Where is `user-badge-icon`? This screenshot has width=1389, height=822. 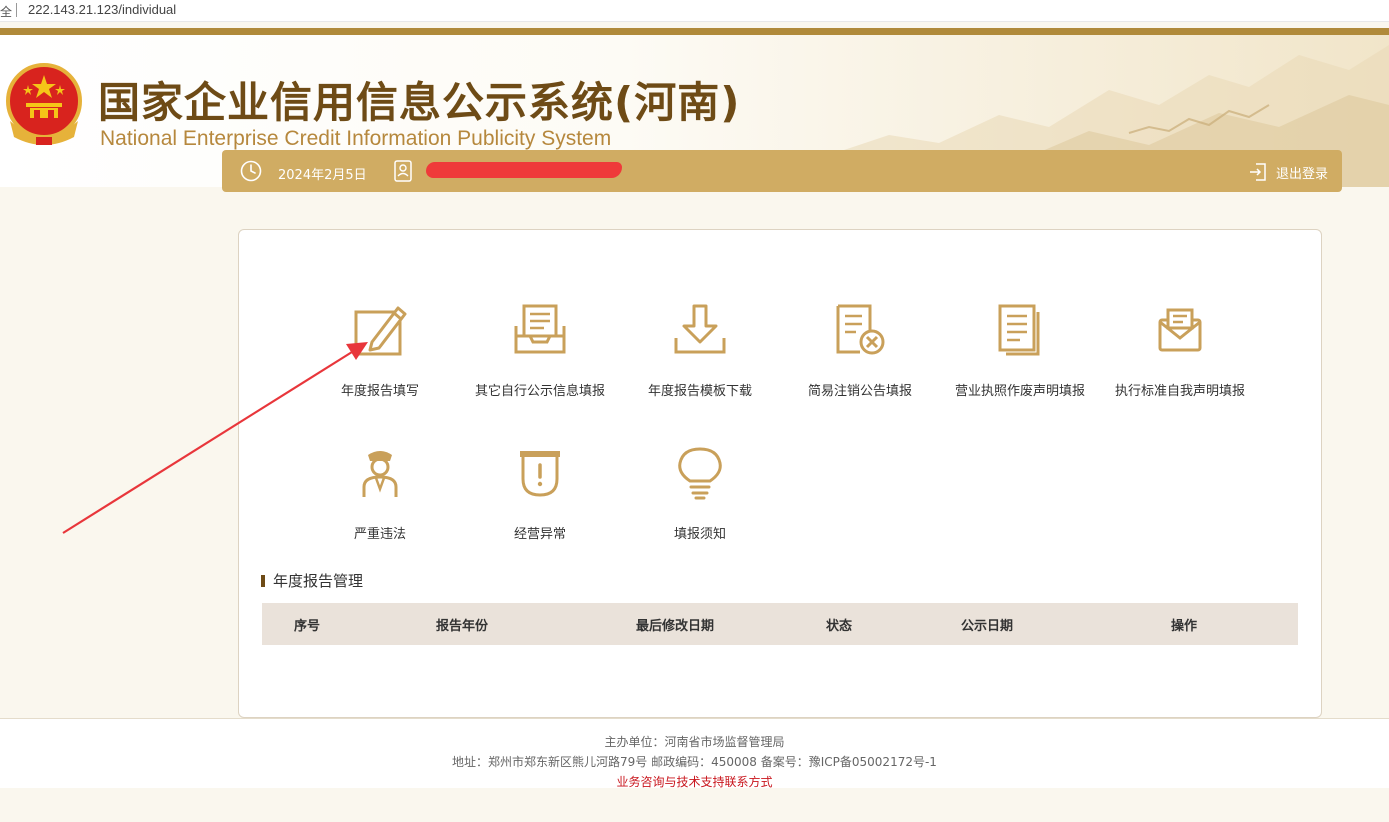
user-badge-icon is located at coordinates (403, 171).